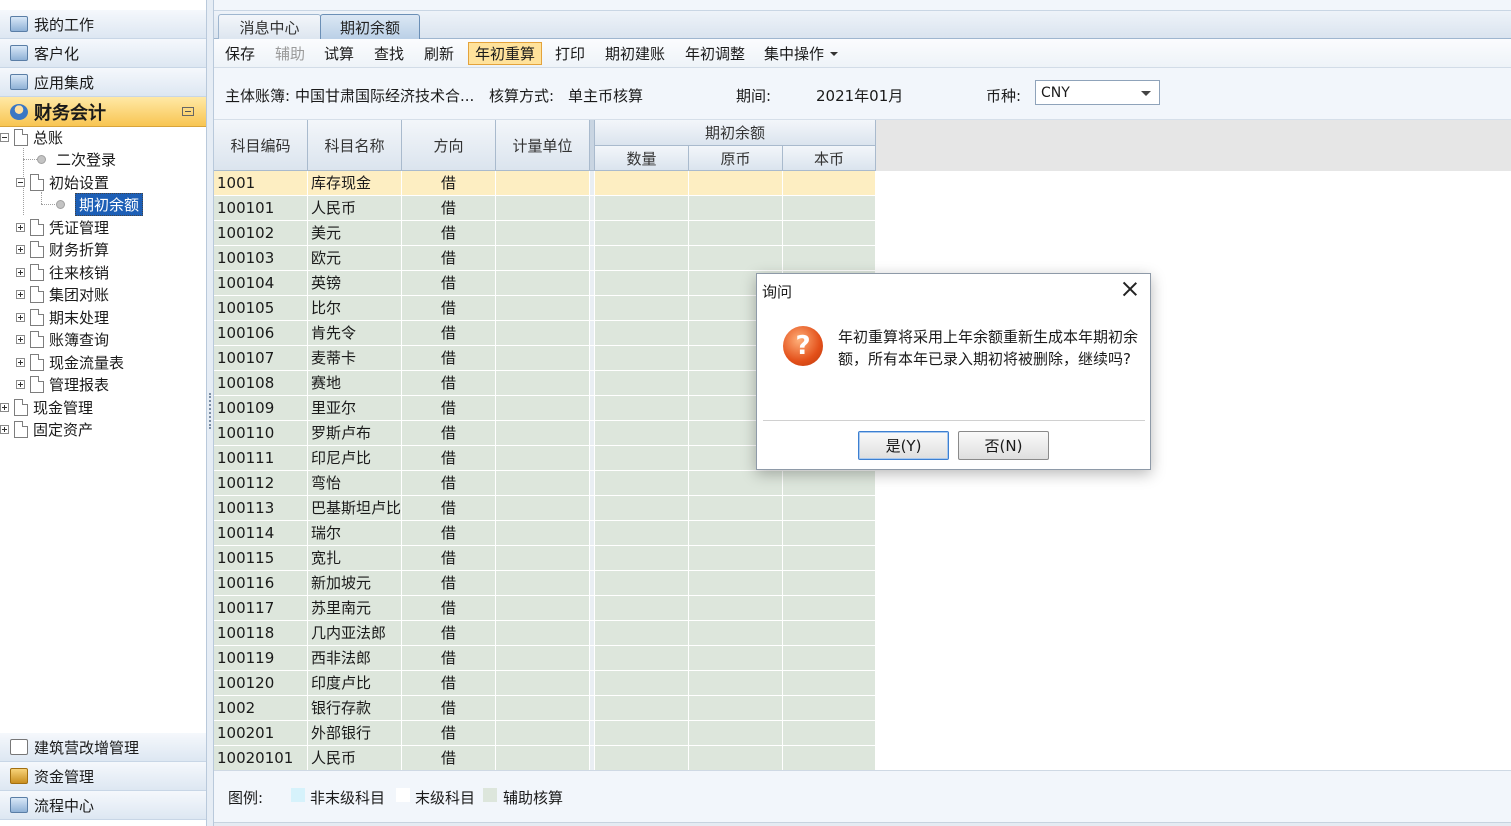 Image resolution: width=1511 pixels, height=826 pixels. Describe the element at coordinates (103, 53) in the screenshot. I see `nav-customize: 客户化` at that location.